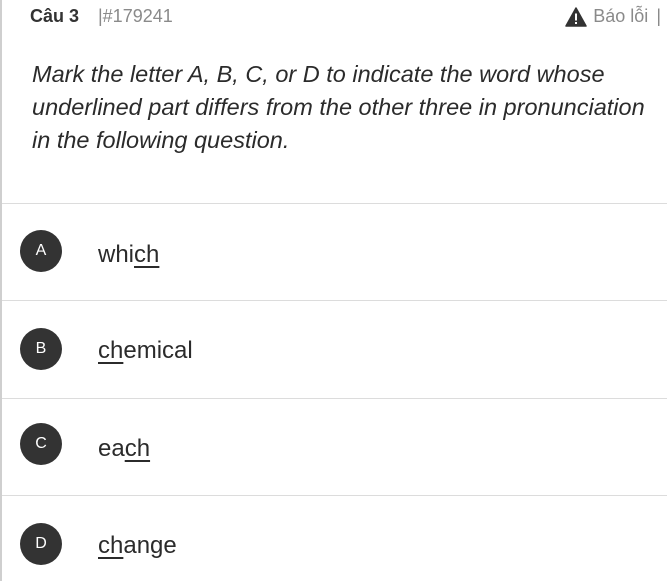 The image size is (667, 581). I want to click on question-number: Câu 3, so click(55, 16).